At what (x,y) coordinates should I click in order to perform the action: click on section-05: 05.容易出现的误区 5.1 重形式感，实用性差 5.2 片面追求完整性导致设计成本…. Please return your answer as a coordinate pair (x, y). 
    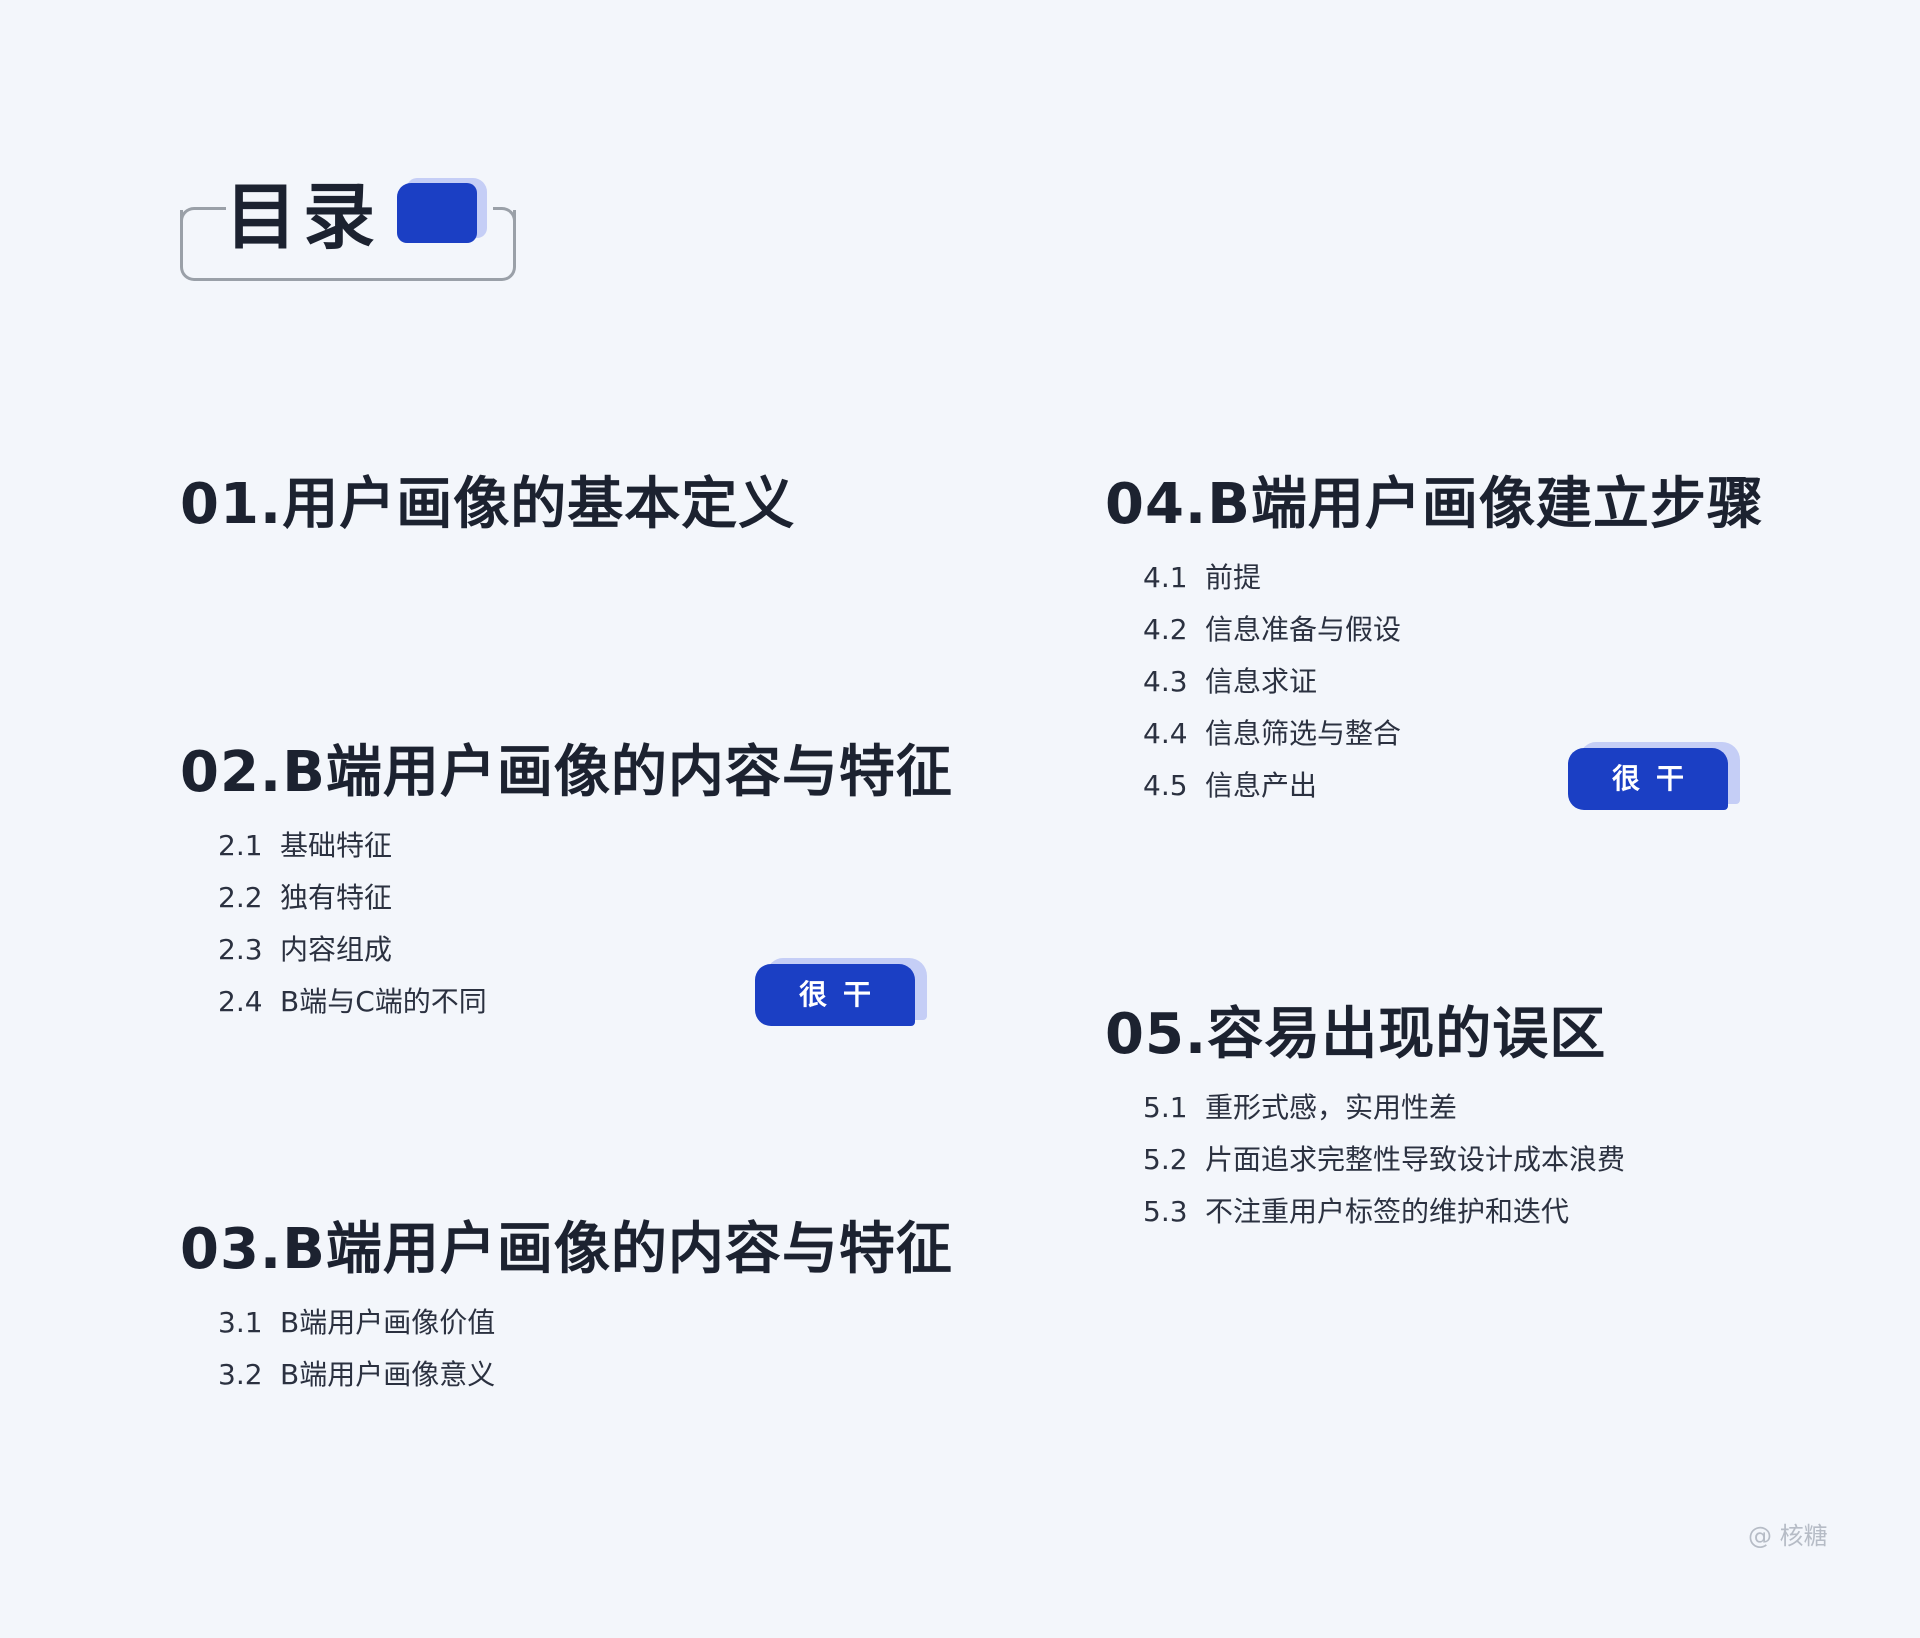
    Looking at the image, I should click on (1365, 1119).